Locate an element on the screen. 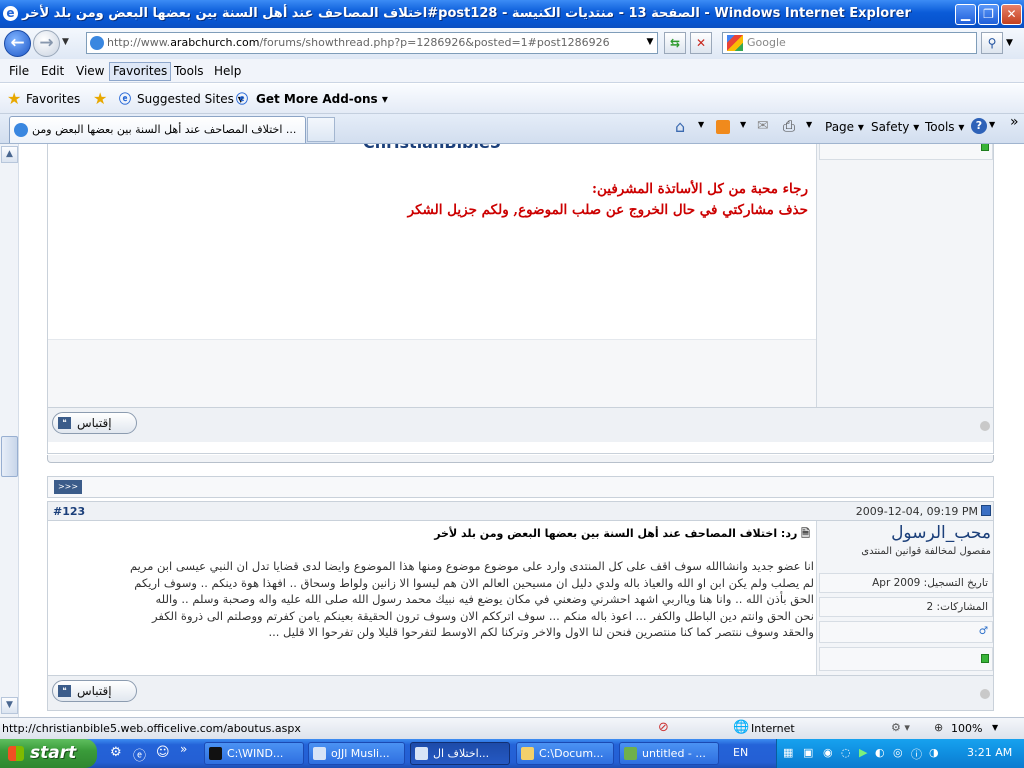 The height and width of the screenshot is (768, 1024). search-button: ⚲ is located at coordinates (992, 43).